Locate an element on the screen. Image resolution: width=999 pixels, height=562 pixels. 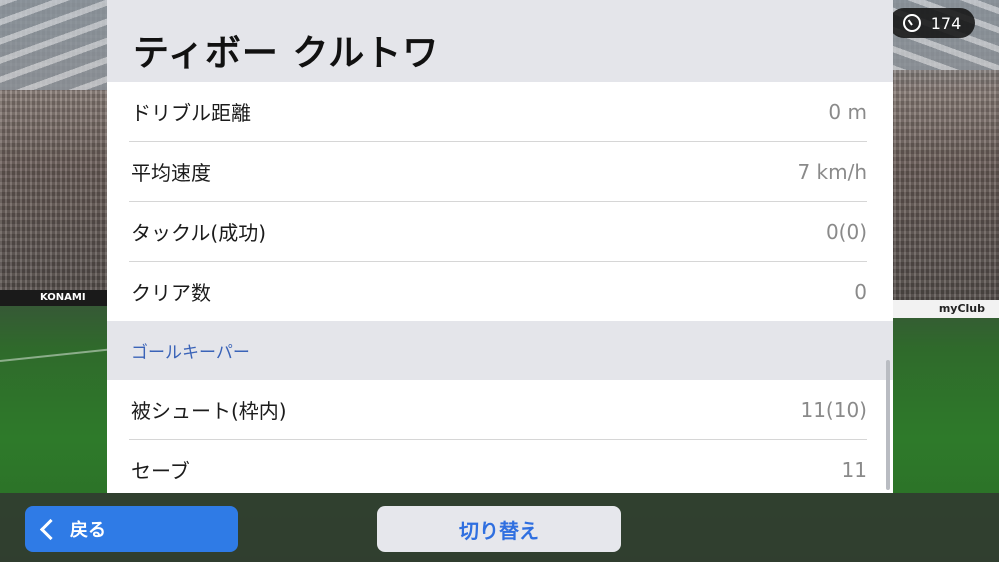
player-name: ティボー クルトワ is located at coordinates (286, 53).